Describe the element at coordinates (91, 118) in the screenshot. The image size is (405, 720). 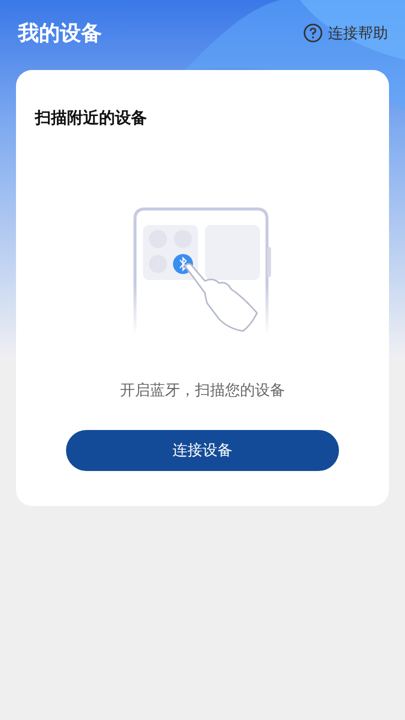
I see `card-title: 扫描附近的设备` at that location.